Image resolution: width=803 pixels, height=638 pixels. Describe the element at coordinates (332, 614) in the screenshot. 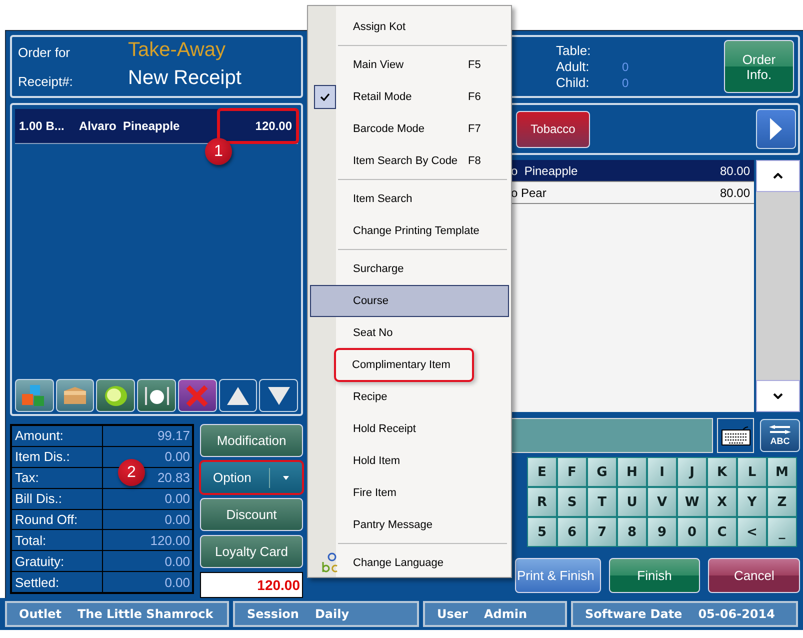

I see `status-value: Daily` at that location.